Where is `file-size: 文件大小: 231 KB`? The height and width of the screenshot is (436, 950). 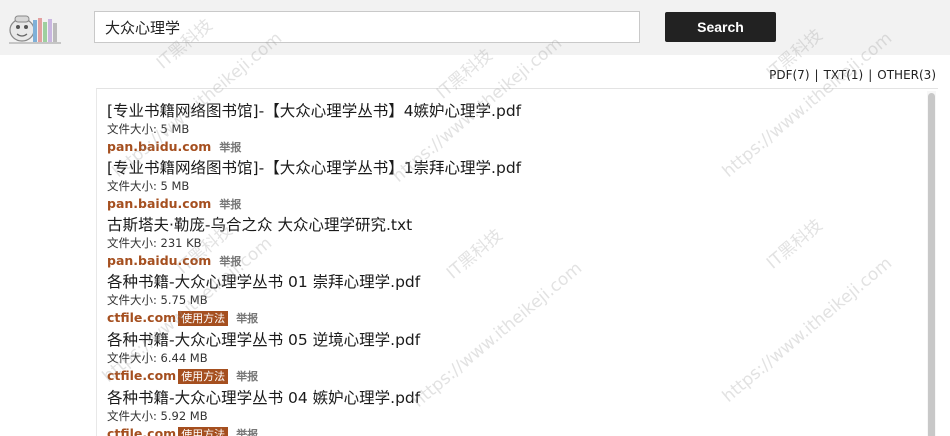
file-size: 文件大小: 231 KB is located at coordinates (154, 243).